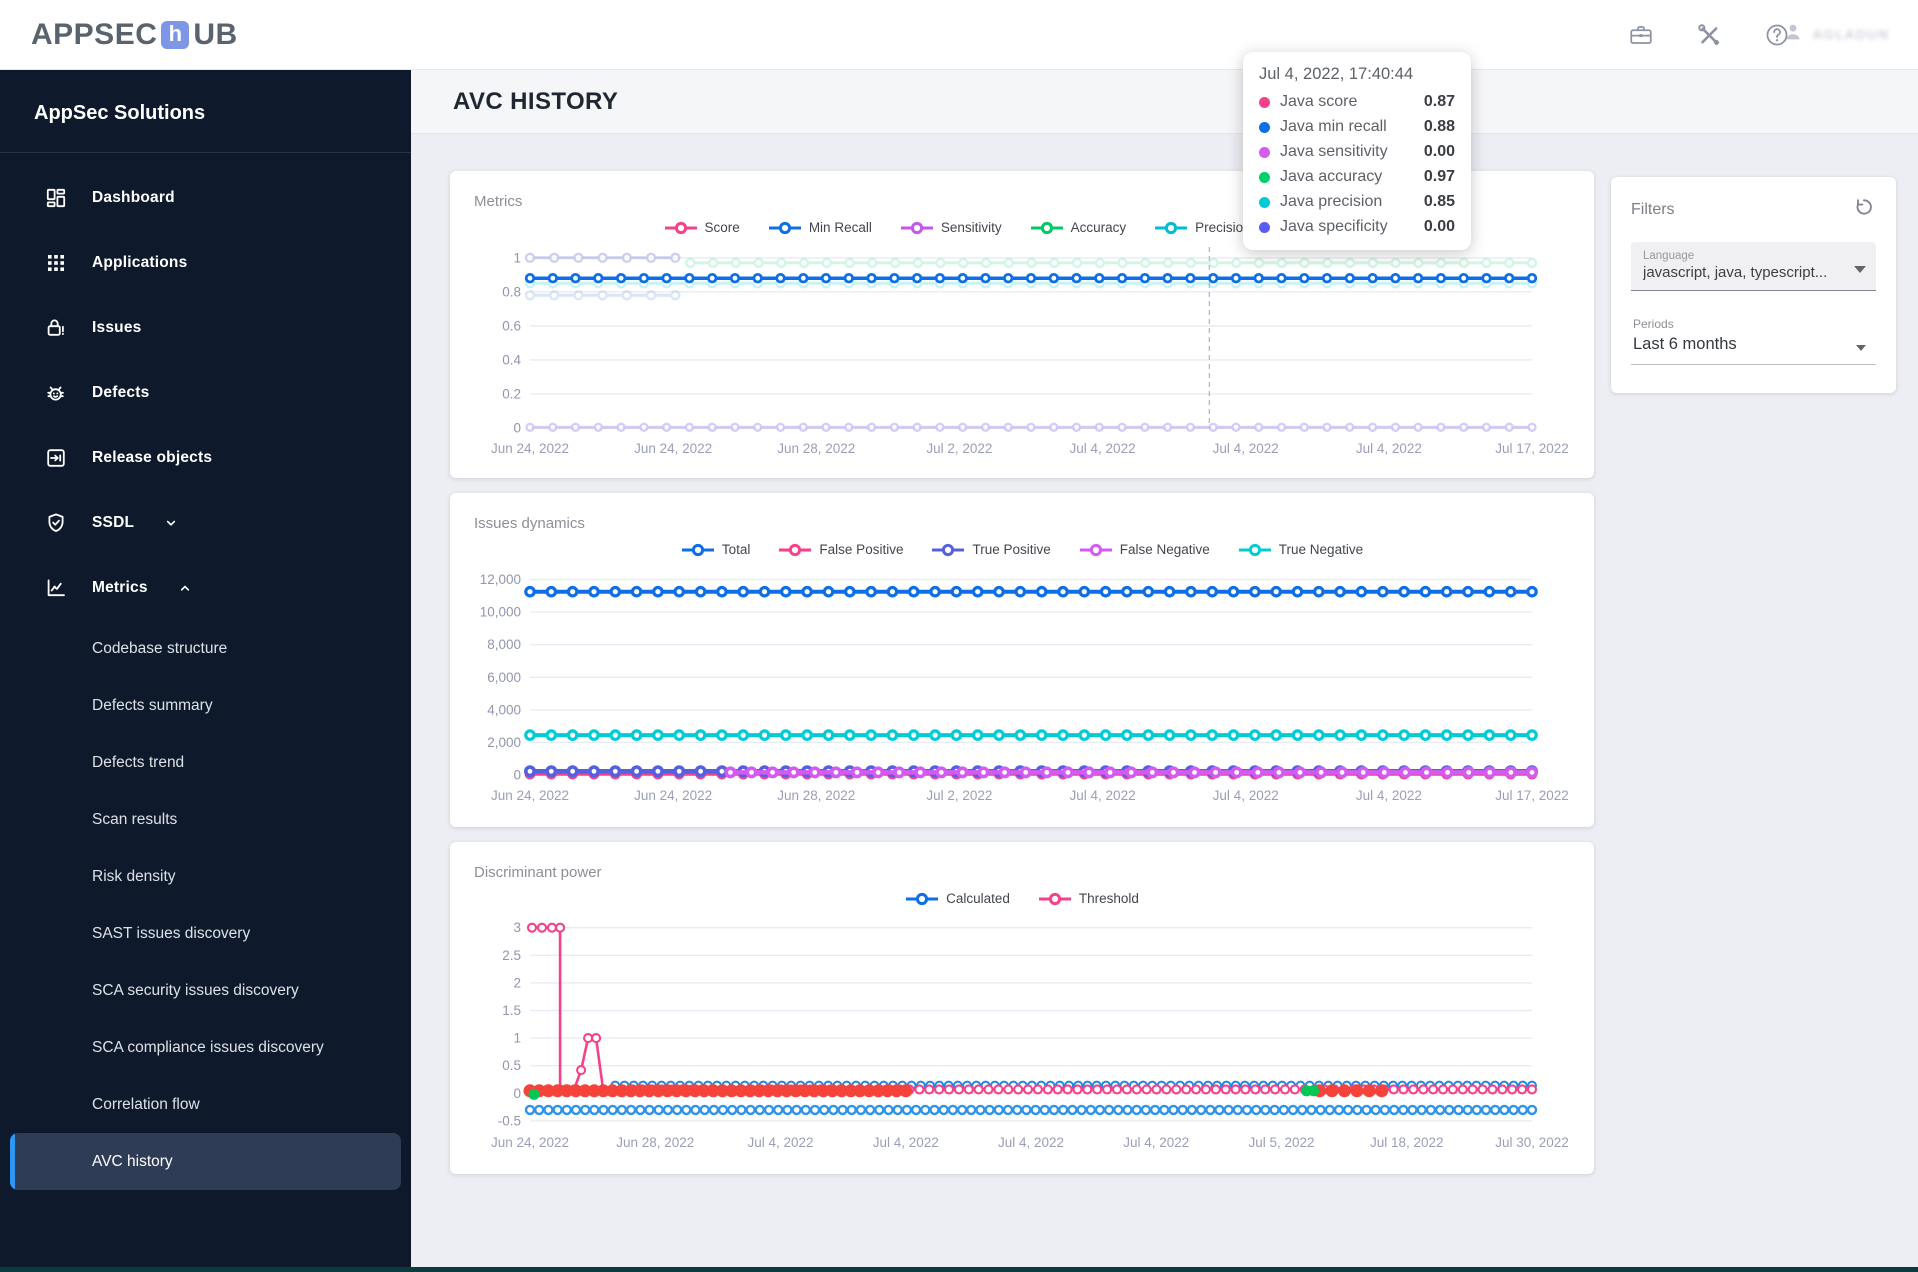 The height and width of the screenshot is (1272, 1918). I want to click on tooltip-row: Java score 0.87, so click(1357, 102).